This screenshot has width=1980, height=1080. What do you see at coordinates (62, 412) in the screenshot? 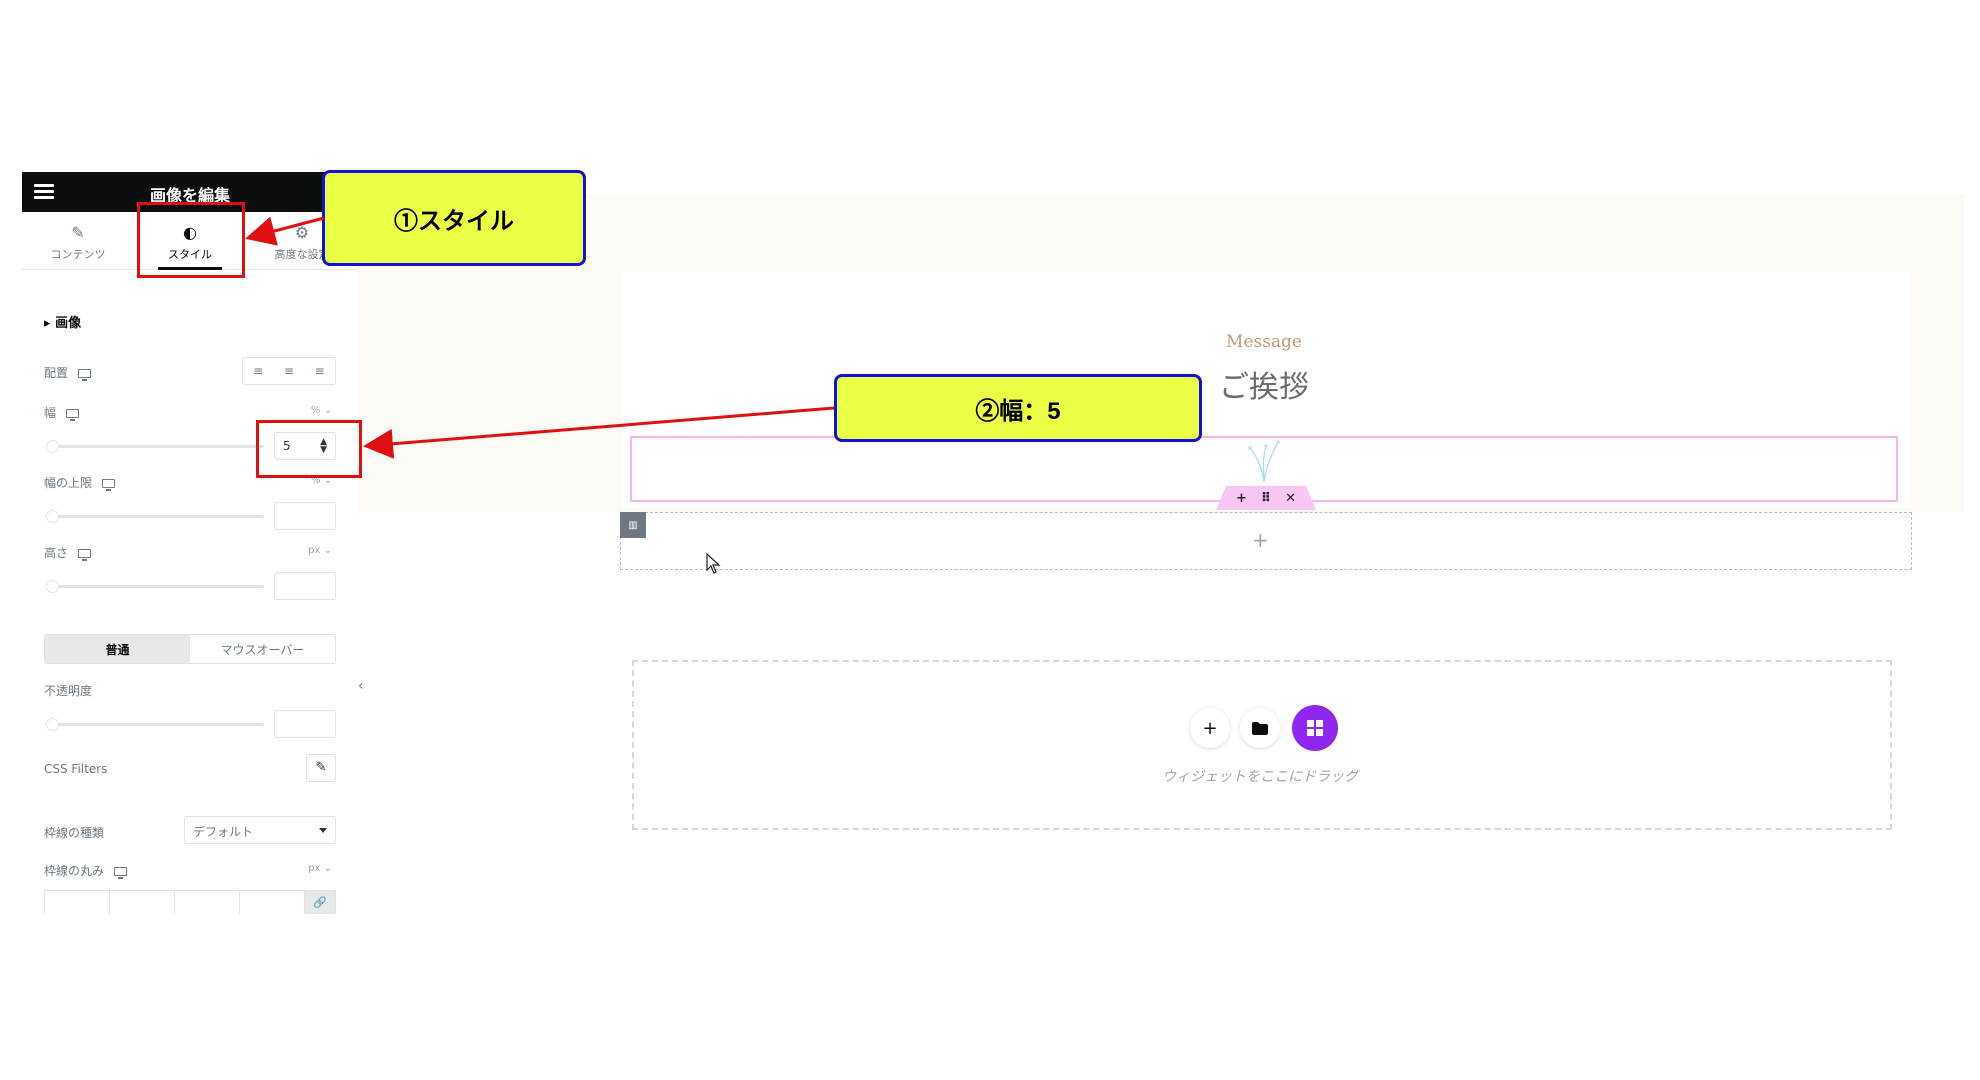
I see `width-label: 幅` at bounding box center [62, 412].